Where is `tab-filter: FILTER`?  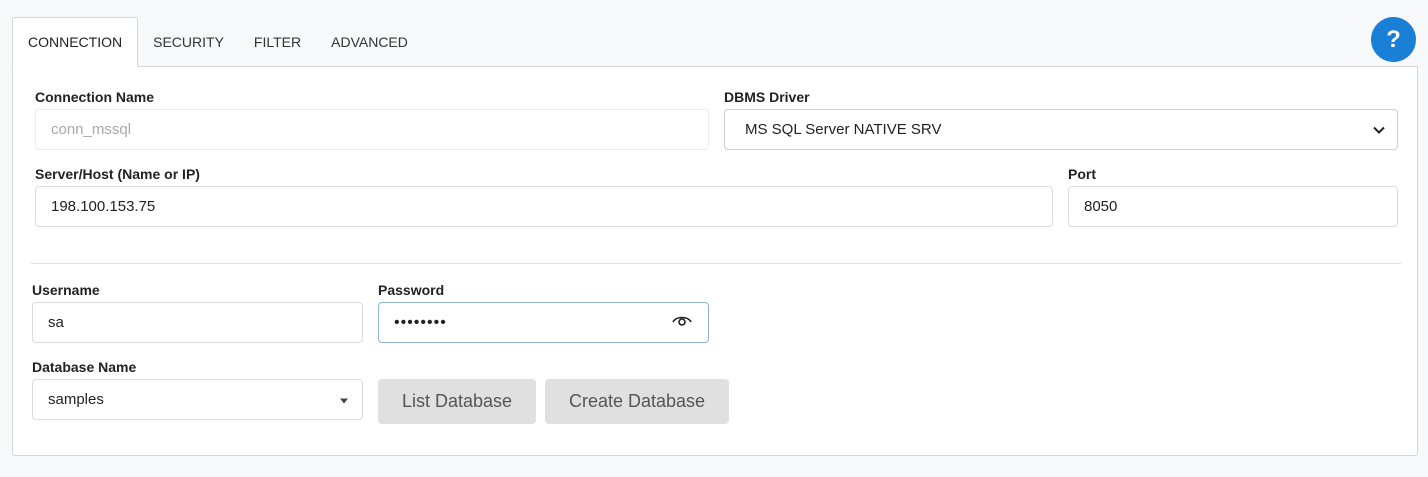
tab-filter: FILTER is located at coordinates (277, 42).